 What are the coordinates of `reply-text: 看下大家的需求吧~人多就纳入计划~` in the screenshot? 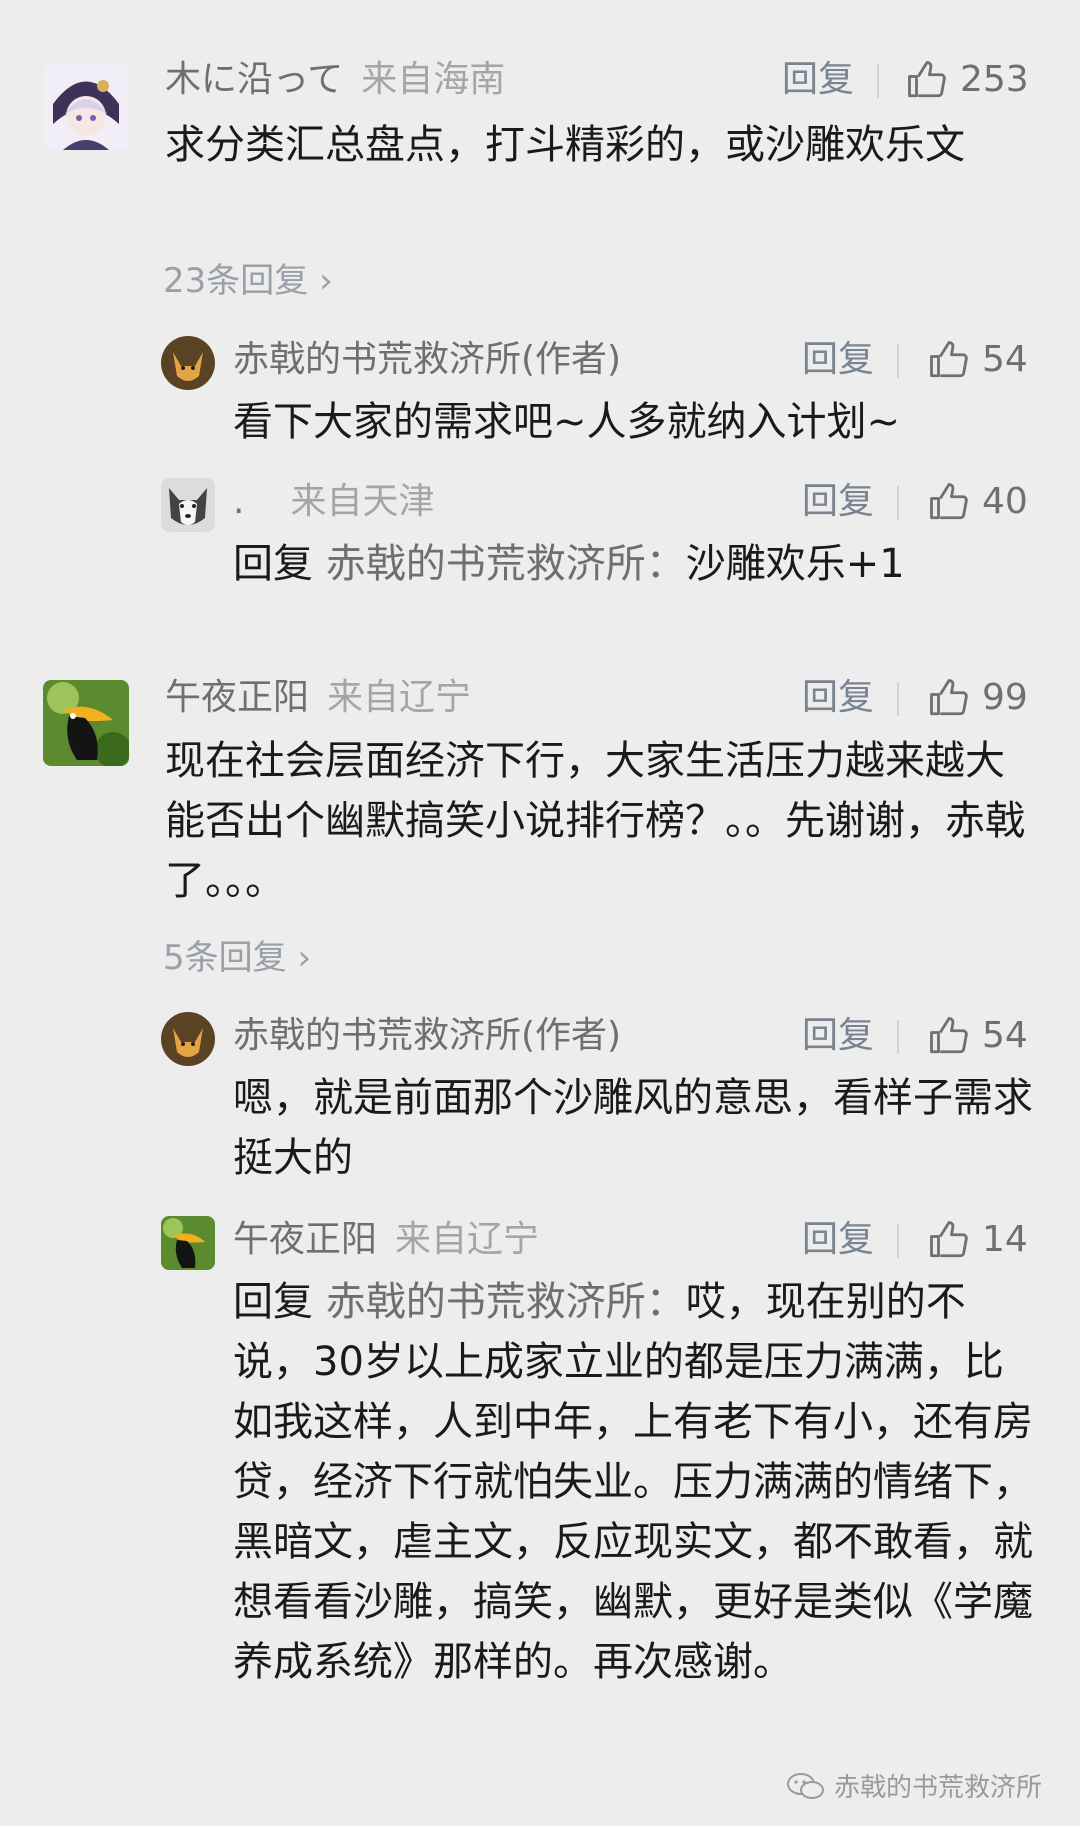 It's located at (567, 422).